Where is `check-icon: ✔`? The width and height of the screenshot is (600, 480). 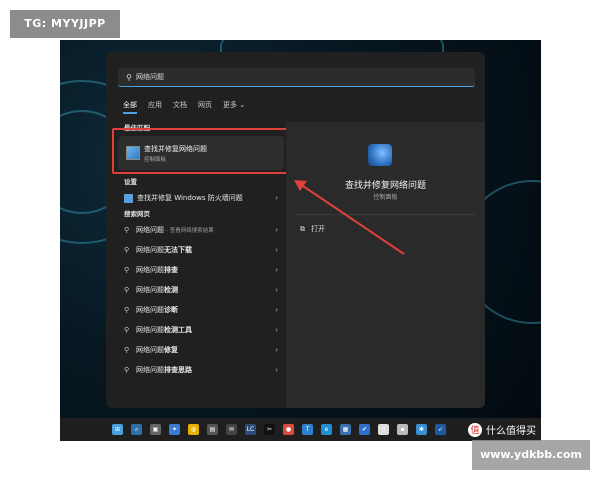
check-icon: ✔ is located at coordinates (364, 429).